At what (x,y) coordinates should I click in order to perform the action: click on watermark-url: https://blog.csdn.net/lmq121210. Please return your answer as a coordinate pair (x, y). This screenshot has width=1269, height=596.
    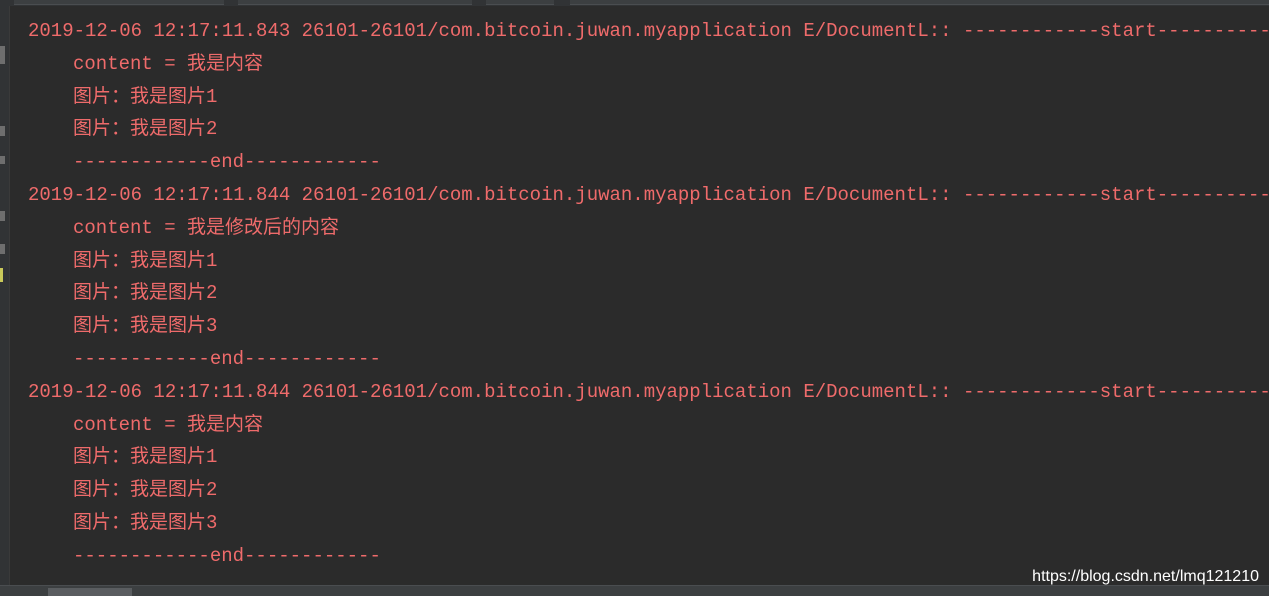
    Looking at the image, I should click on (1145, 576).